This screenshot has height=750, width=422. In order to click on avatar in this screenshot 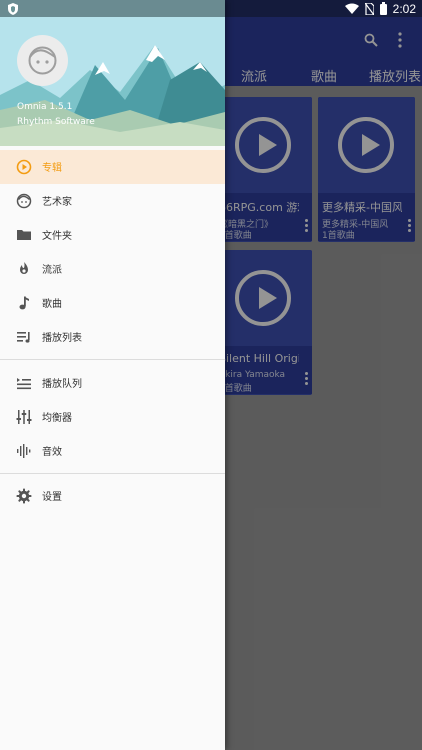, I will do `click(42, 60)`.